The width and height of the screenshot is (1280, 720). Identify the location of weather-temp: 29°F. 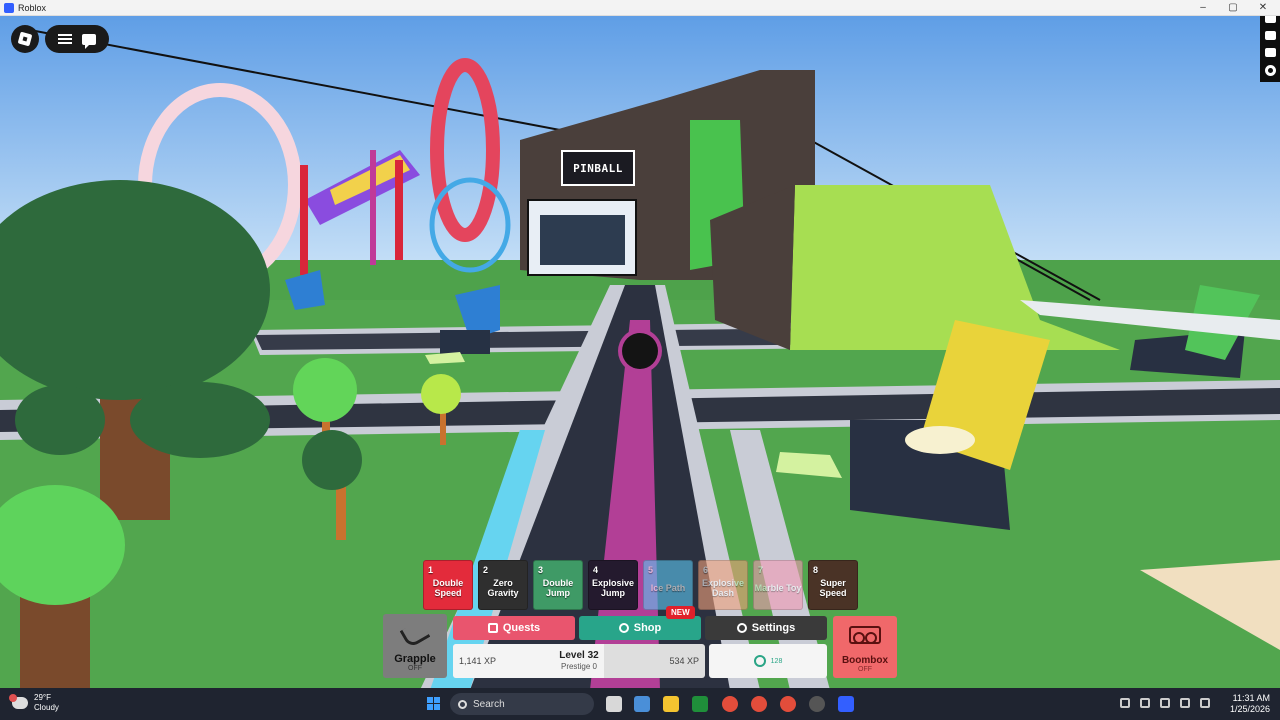
(42, 697).